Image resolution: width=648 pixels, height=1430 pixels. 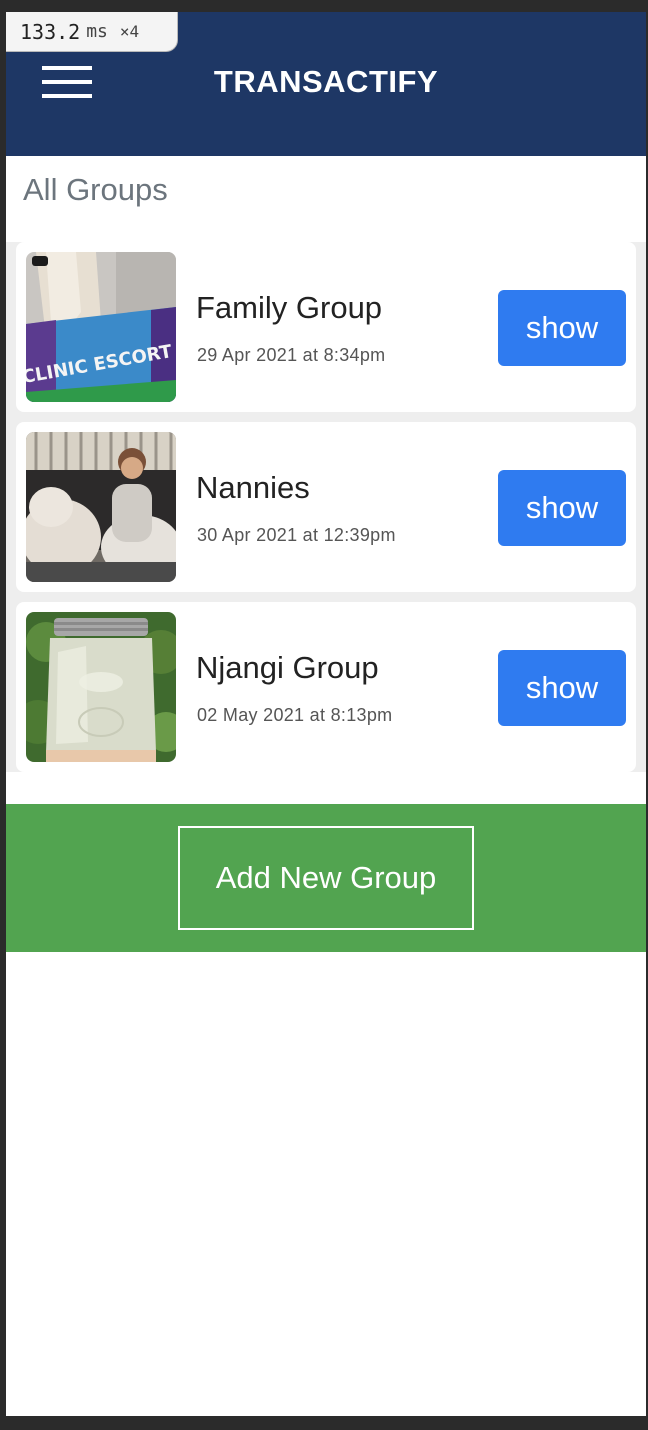 What do you see at coordinates (295, 715) in the screenshot?
I see `group-created-date: 02 May 2021 at 8:13pm` at bounding box center [295, 715].